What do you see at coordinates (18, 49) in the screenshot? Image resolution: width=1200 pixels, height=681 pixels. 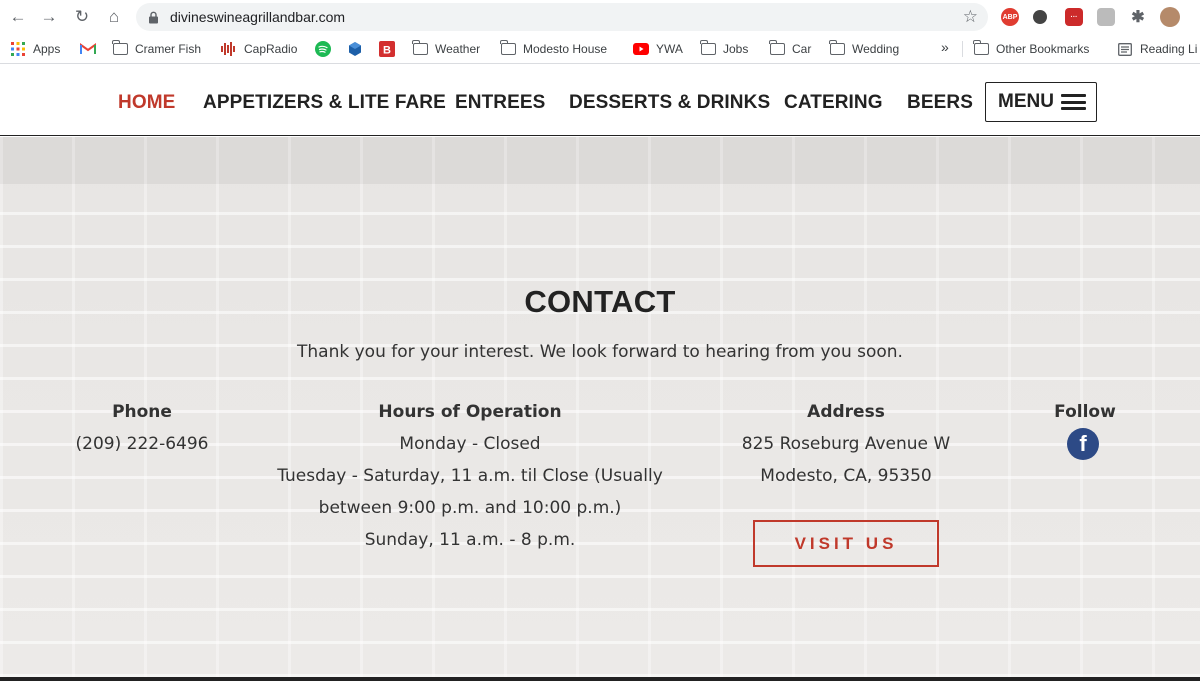 I see `apps-grid-icon` at bounding box center [18, 49].